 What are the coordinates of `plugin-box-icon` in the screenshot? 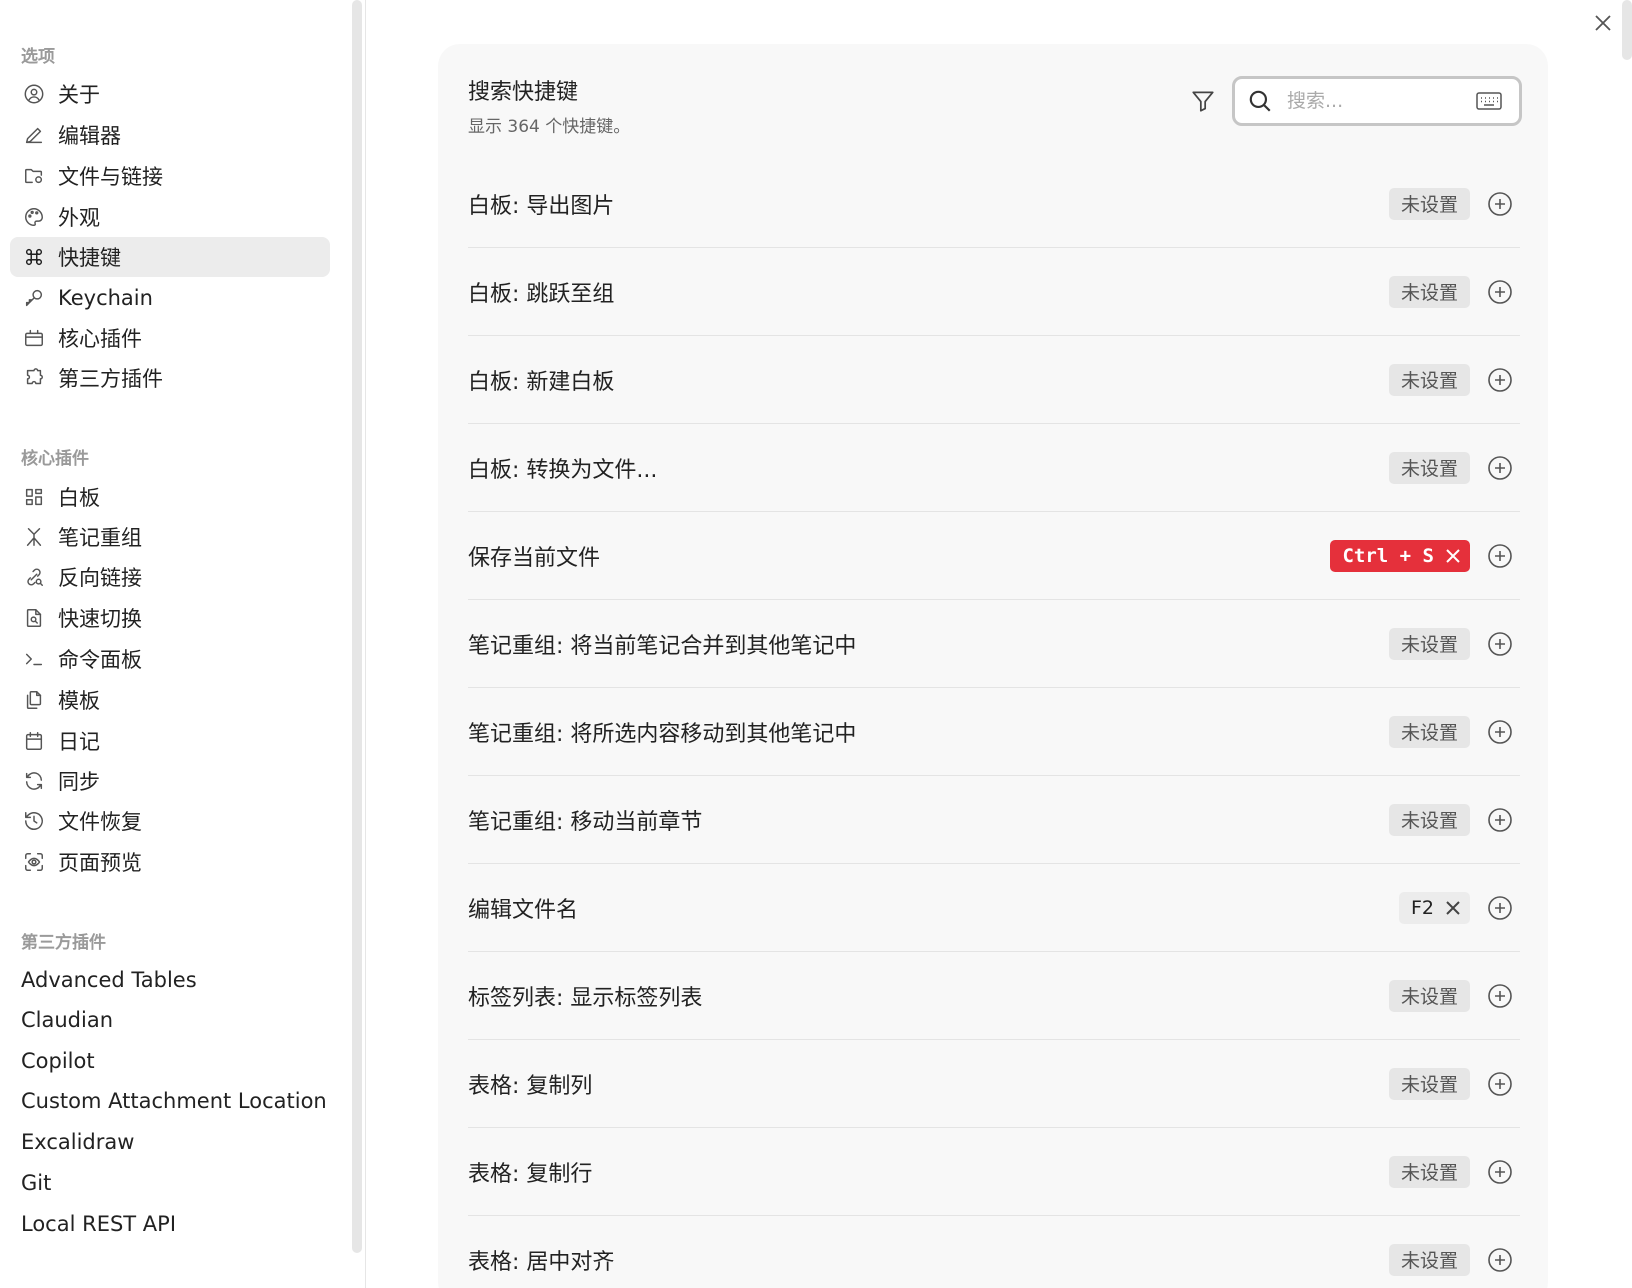 It's located at (34, 338).